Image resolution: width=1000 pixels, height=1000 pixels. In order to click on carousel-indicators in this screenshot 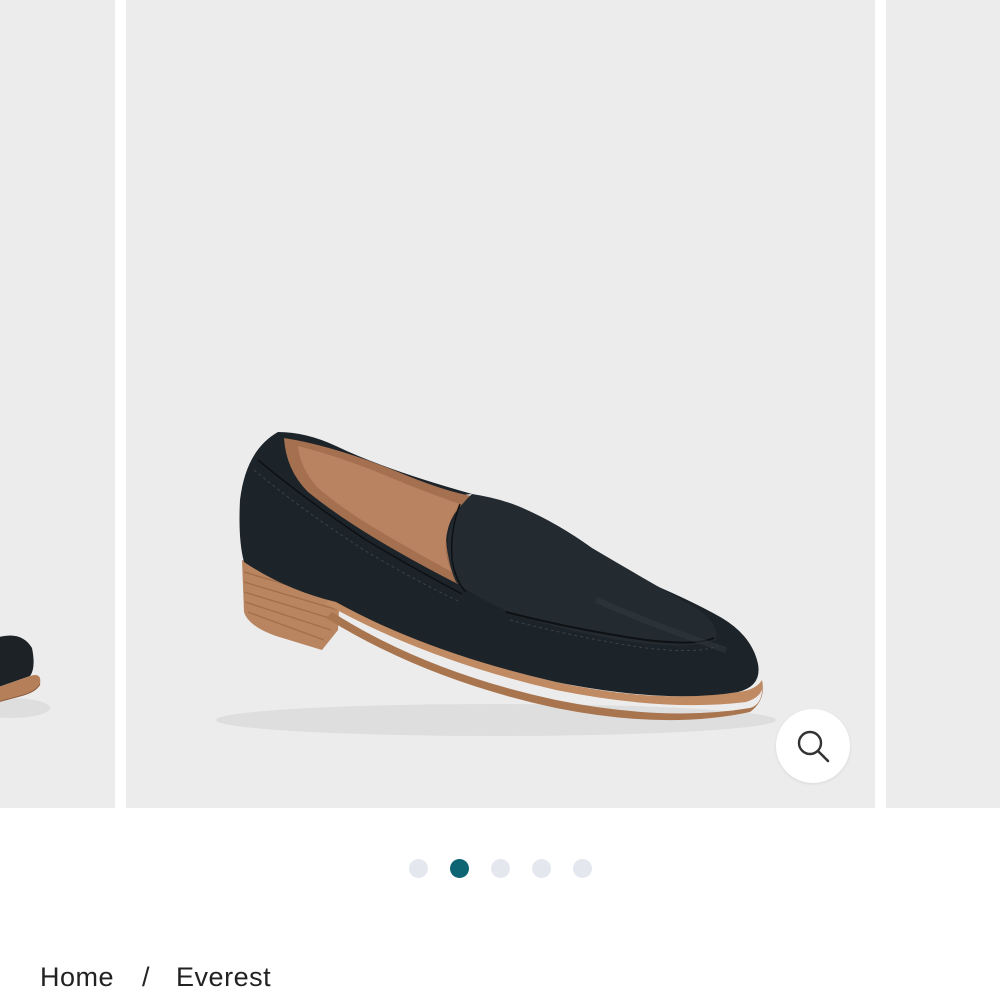, I will do `click(500, 868)`.